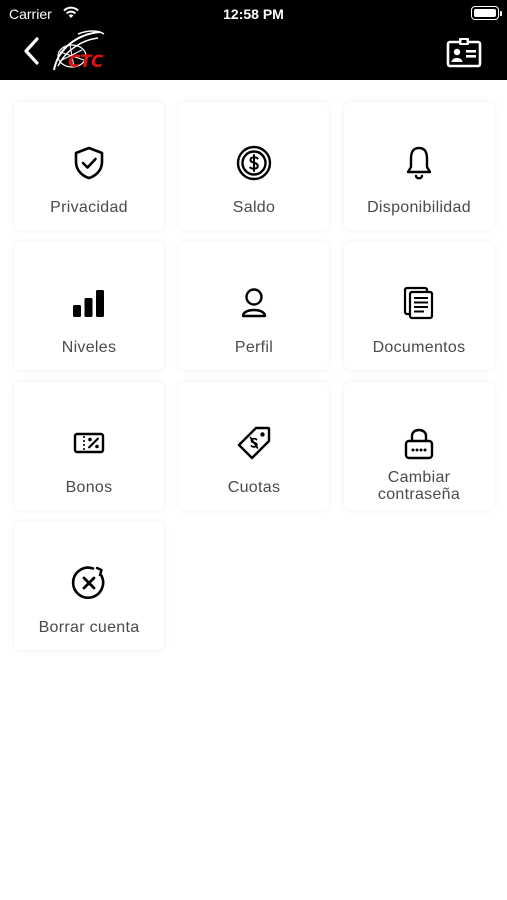 Image resolution: width=507 pixels, height=900 pixels. What do you see at coordinates (86, 62) in the screenshot?
I see `logo-text: CTC` at bounding box center [86, 62].